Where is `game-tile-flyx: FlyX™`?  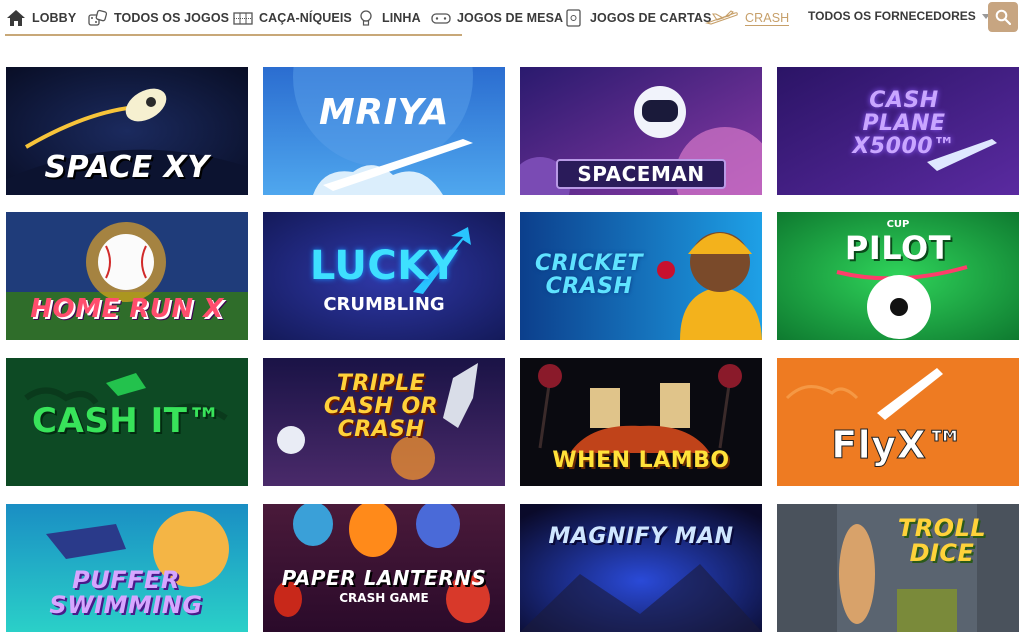 game-tile-flyx: FlyX™ is located at coordinates (898, 422).